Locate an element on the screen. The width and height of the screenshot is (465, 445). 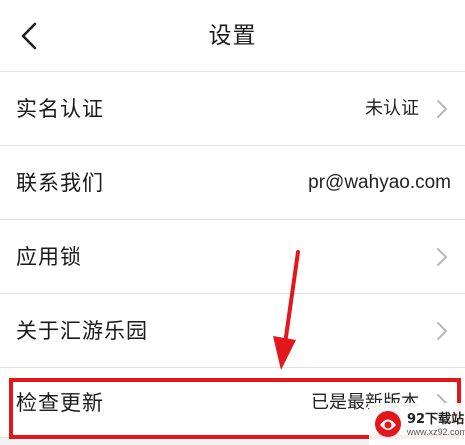
watermark: 92下载站 www.xz92.com is located at coordinates (417, 424).